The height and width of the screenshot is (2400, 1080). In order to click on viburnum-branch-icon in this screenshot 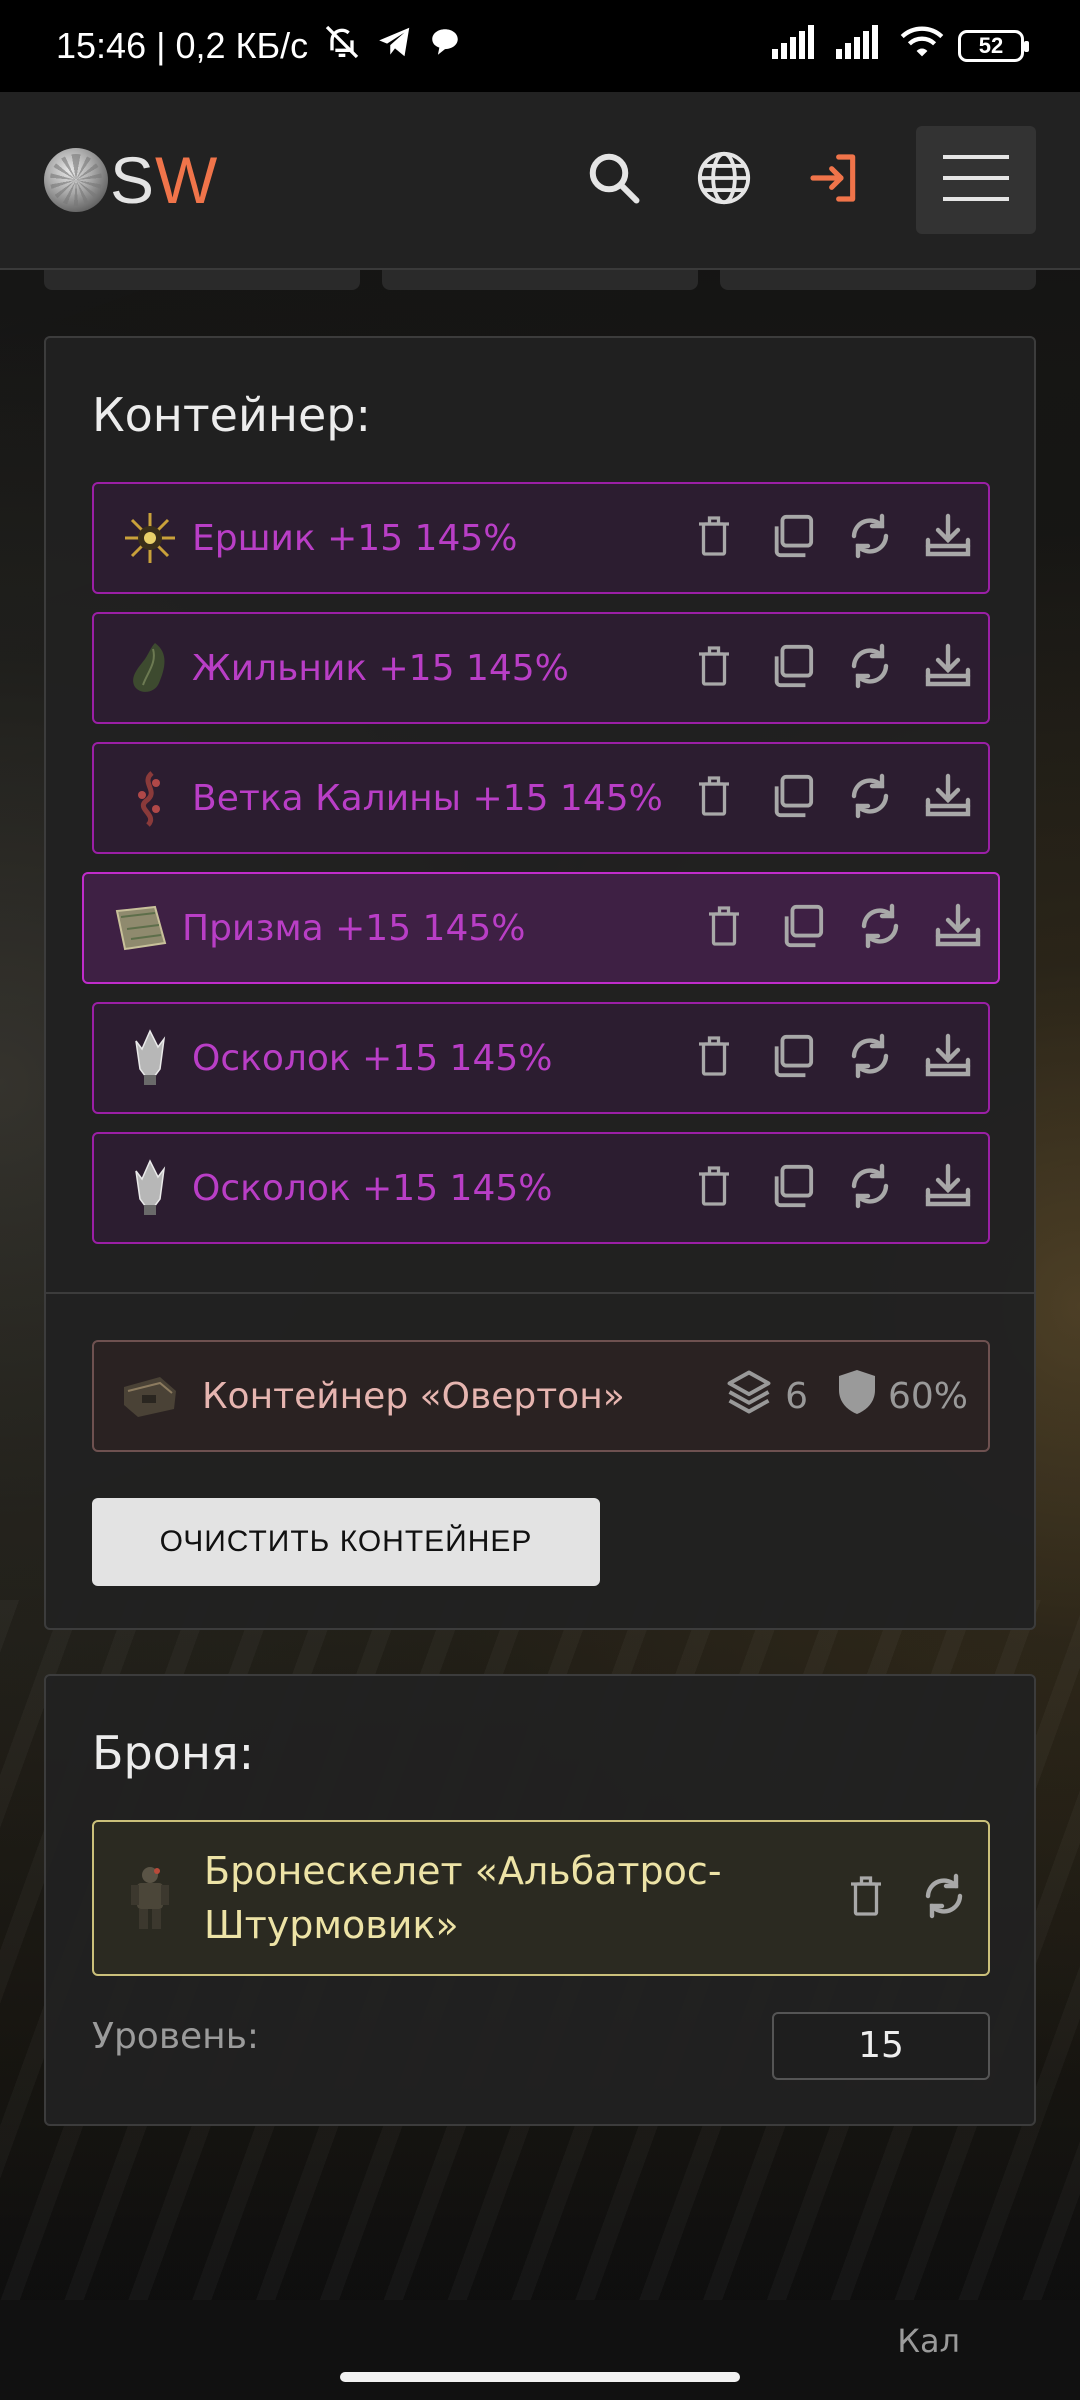, I will do `click(150, 798)`.